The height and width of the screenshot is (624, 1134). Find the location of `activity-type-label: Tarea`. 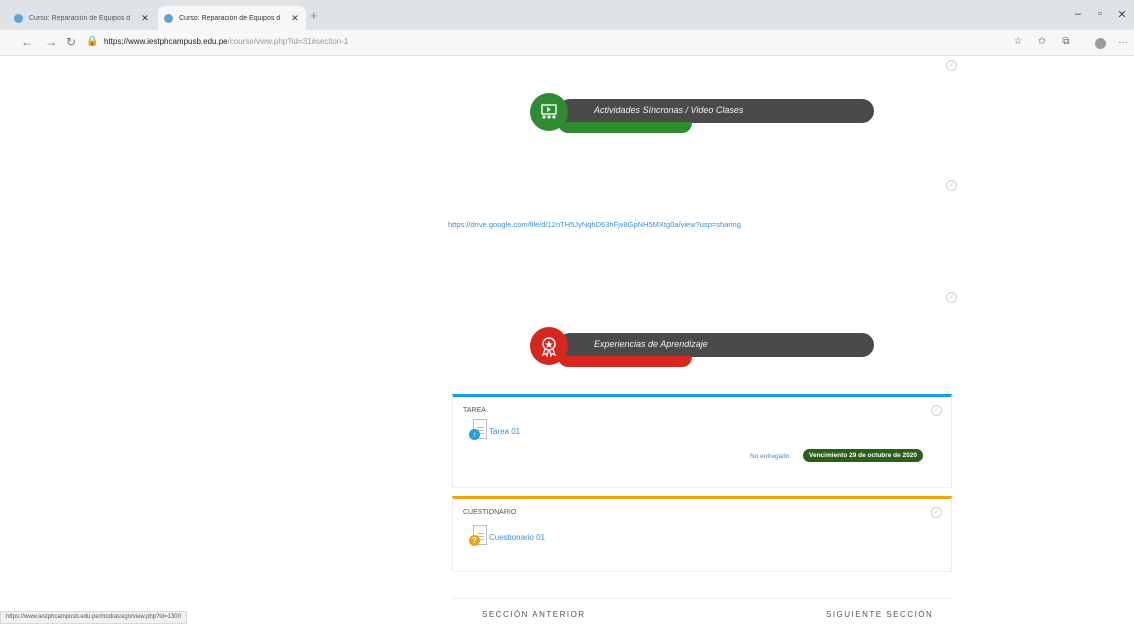

activity-type-label: Tarea is located at coordinates (474, 410).